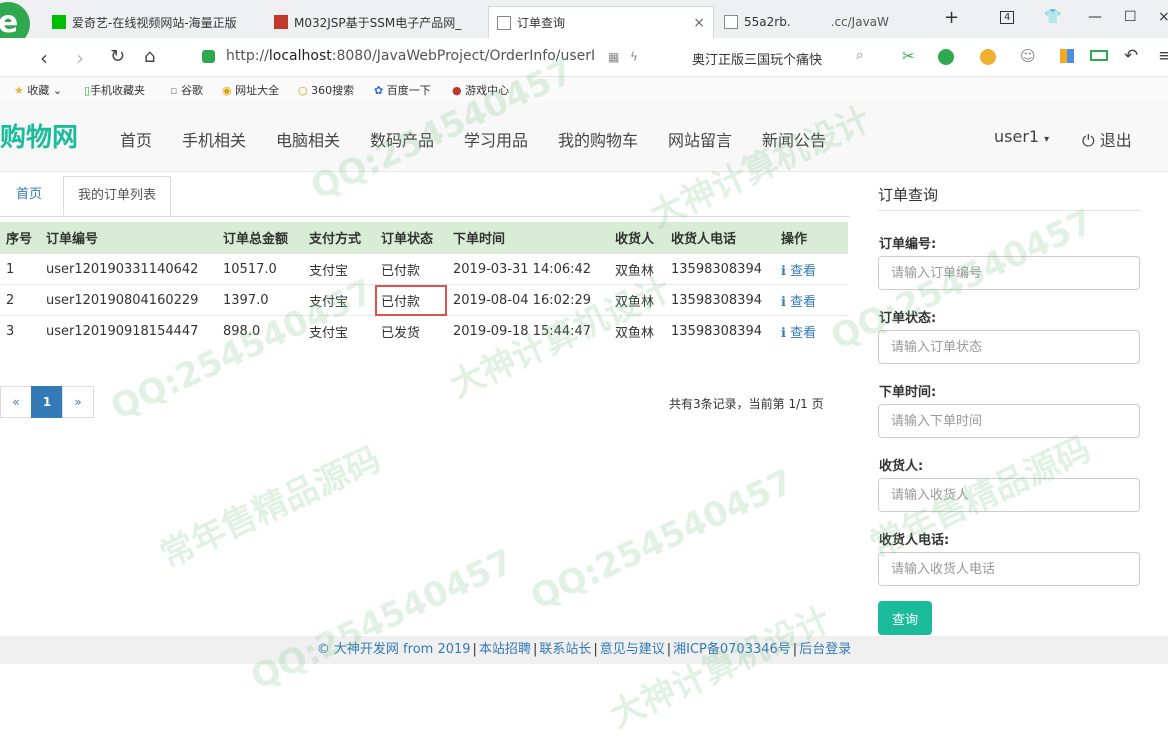 Image resolution: width=1168 pixels, height=737 pixels. I want to click on secure-shield-icon, so click(208, 56).